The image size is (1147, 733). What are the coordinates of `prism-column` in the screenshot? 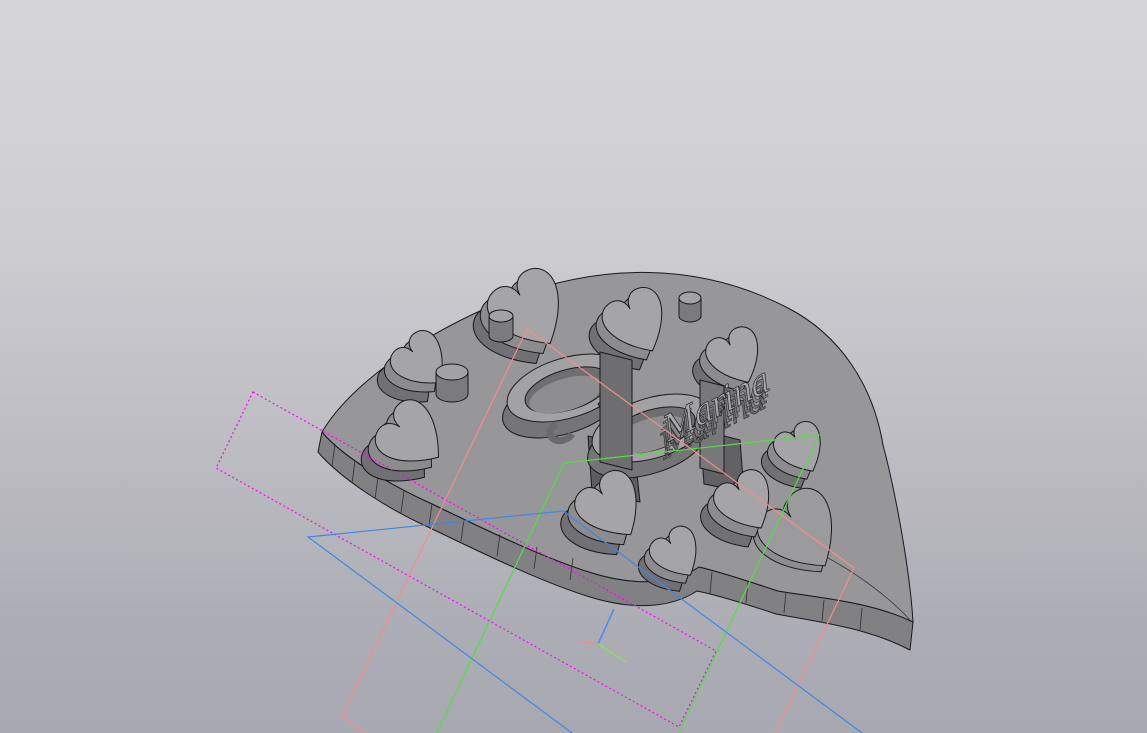 It's located at (616, 411).